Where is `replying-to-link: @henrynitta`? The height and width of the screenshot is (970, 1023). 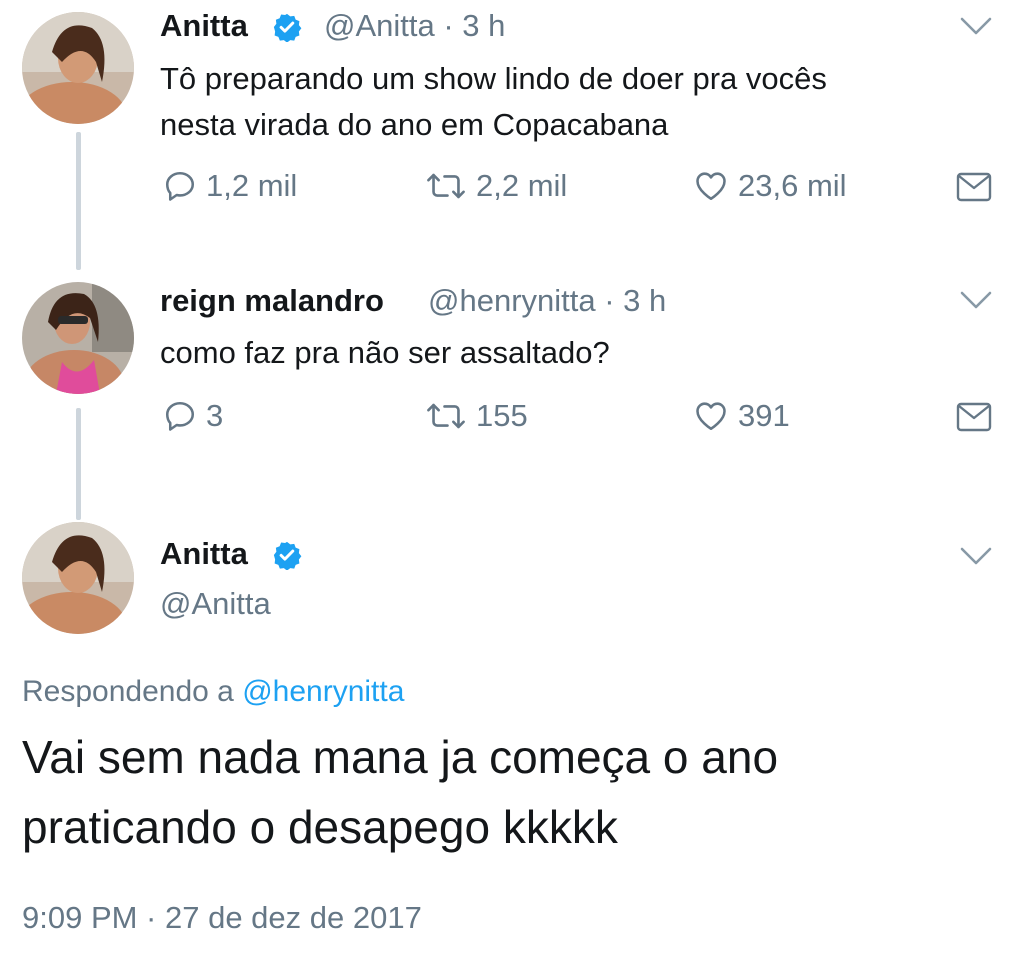 replying-to-link: @henrynitta is located at coordinates (323, 691).